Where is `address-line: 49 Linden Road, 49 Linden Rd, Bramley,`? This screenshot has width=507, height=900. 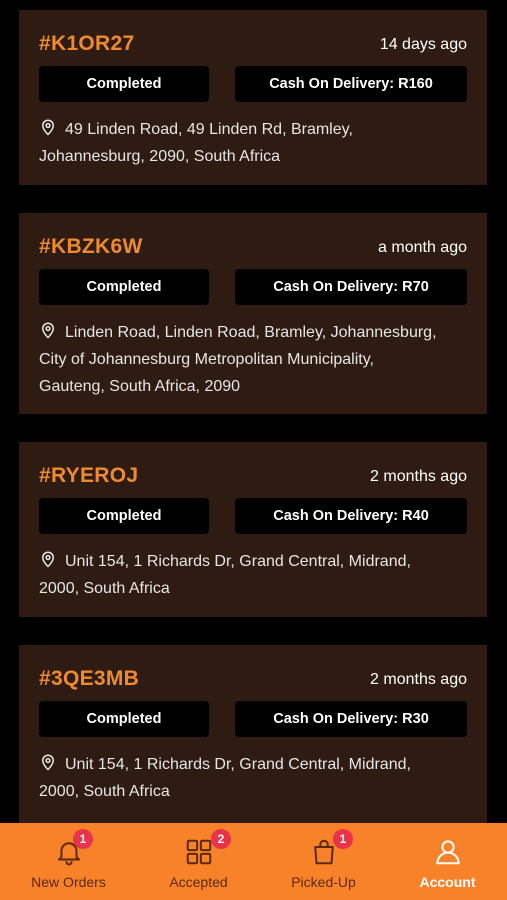 address-line: 49 Linden Road, 49 Linden Rd, Bramley, is located at coordinates (209, 129).